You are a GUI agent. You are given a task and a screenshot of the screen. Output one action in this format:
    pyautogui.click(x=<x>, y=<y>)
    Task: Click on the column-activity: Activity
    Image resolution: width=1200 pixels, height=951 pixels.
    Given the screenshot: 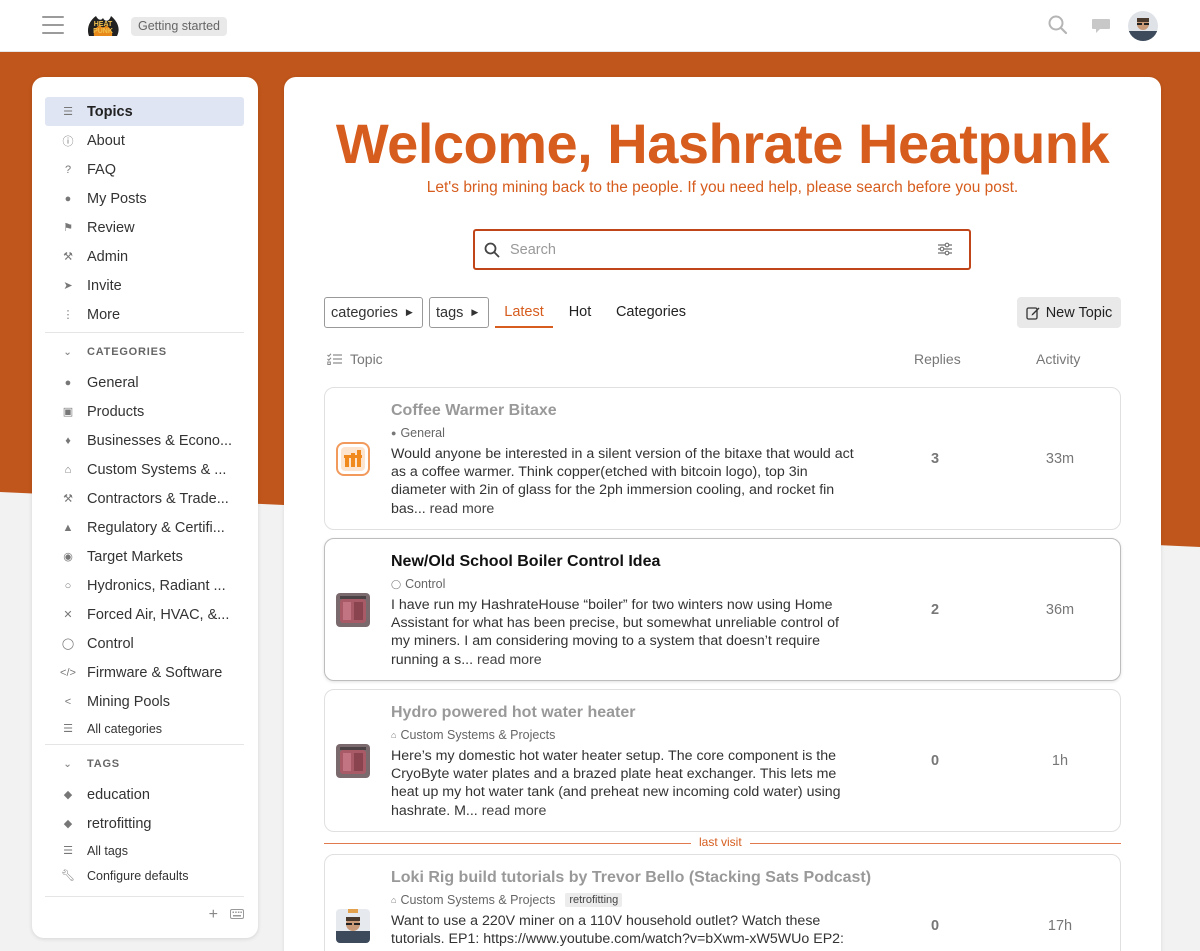 What is the action you would take?
    pyautogui.click(x=1058, y=359)
    